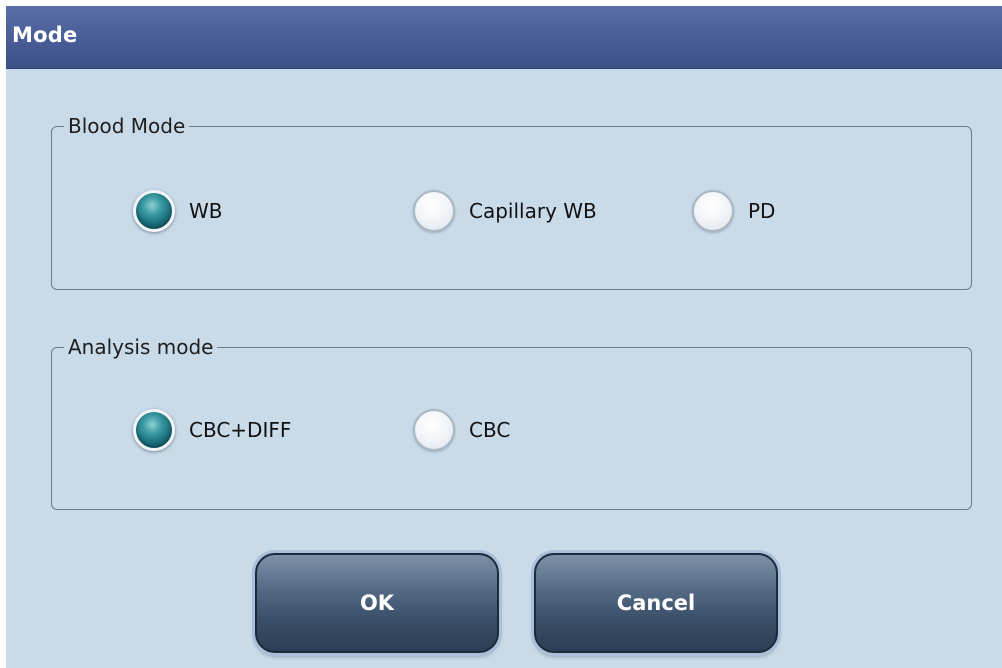  I want to click on radio-cbc-diff: CBC+DIFF, so click(212, 430).